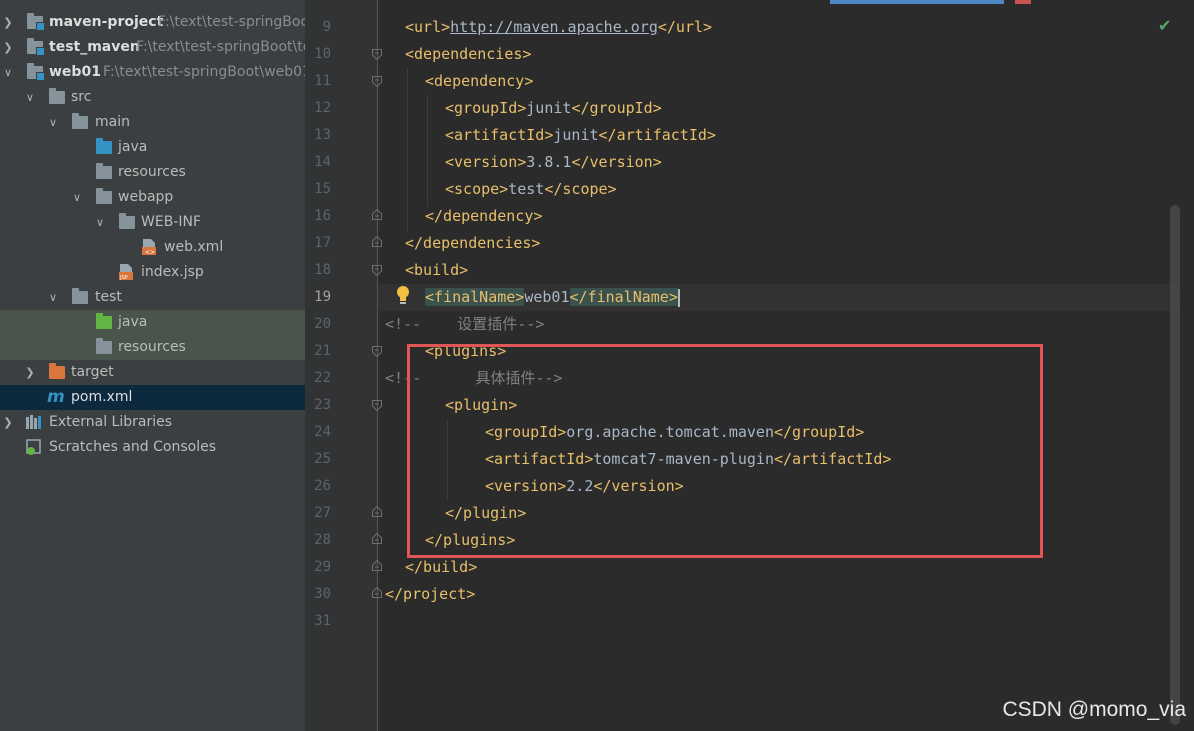 The image size is (1194, 731). Describe the element at coordinates (437, 270) in the screenshot. I see `code-line: <build>` at that location.